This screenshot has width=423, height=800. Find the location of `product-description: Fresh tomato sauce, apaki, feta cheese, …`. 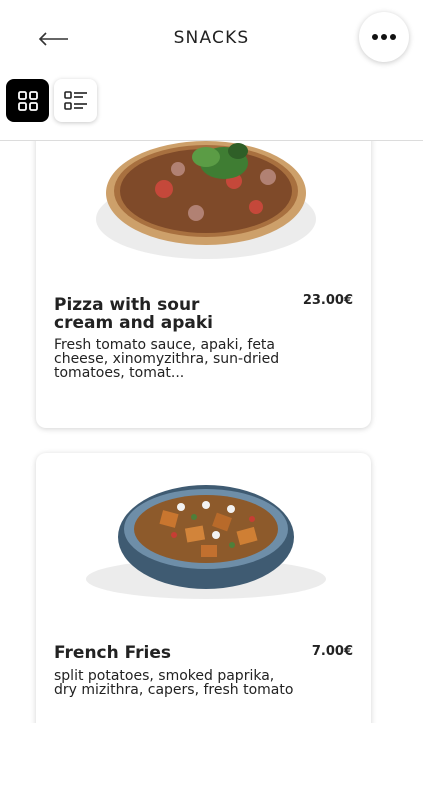

product-description: Fresh tomato sauce, apaki, feta cheese, … is located at coordinates (167, 359).